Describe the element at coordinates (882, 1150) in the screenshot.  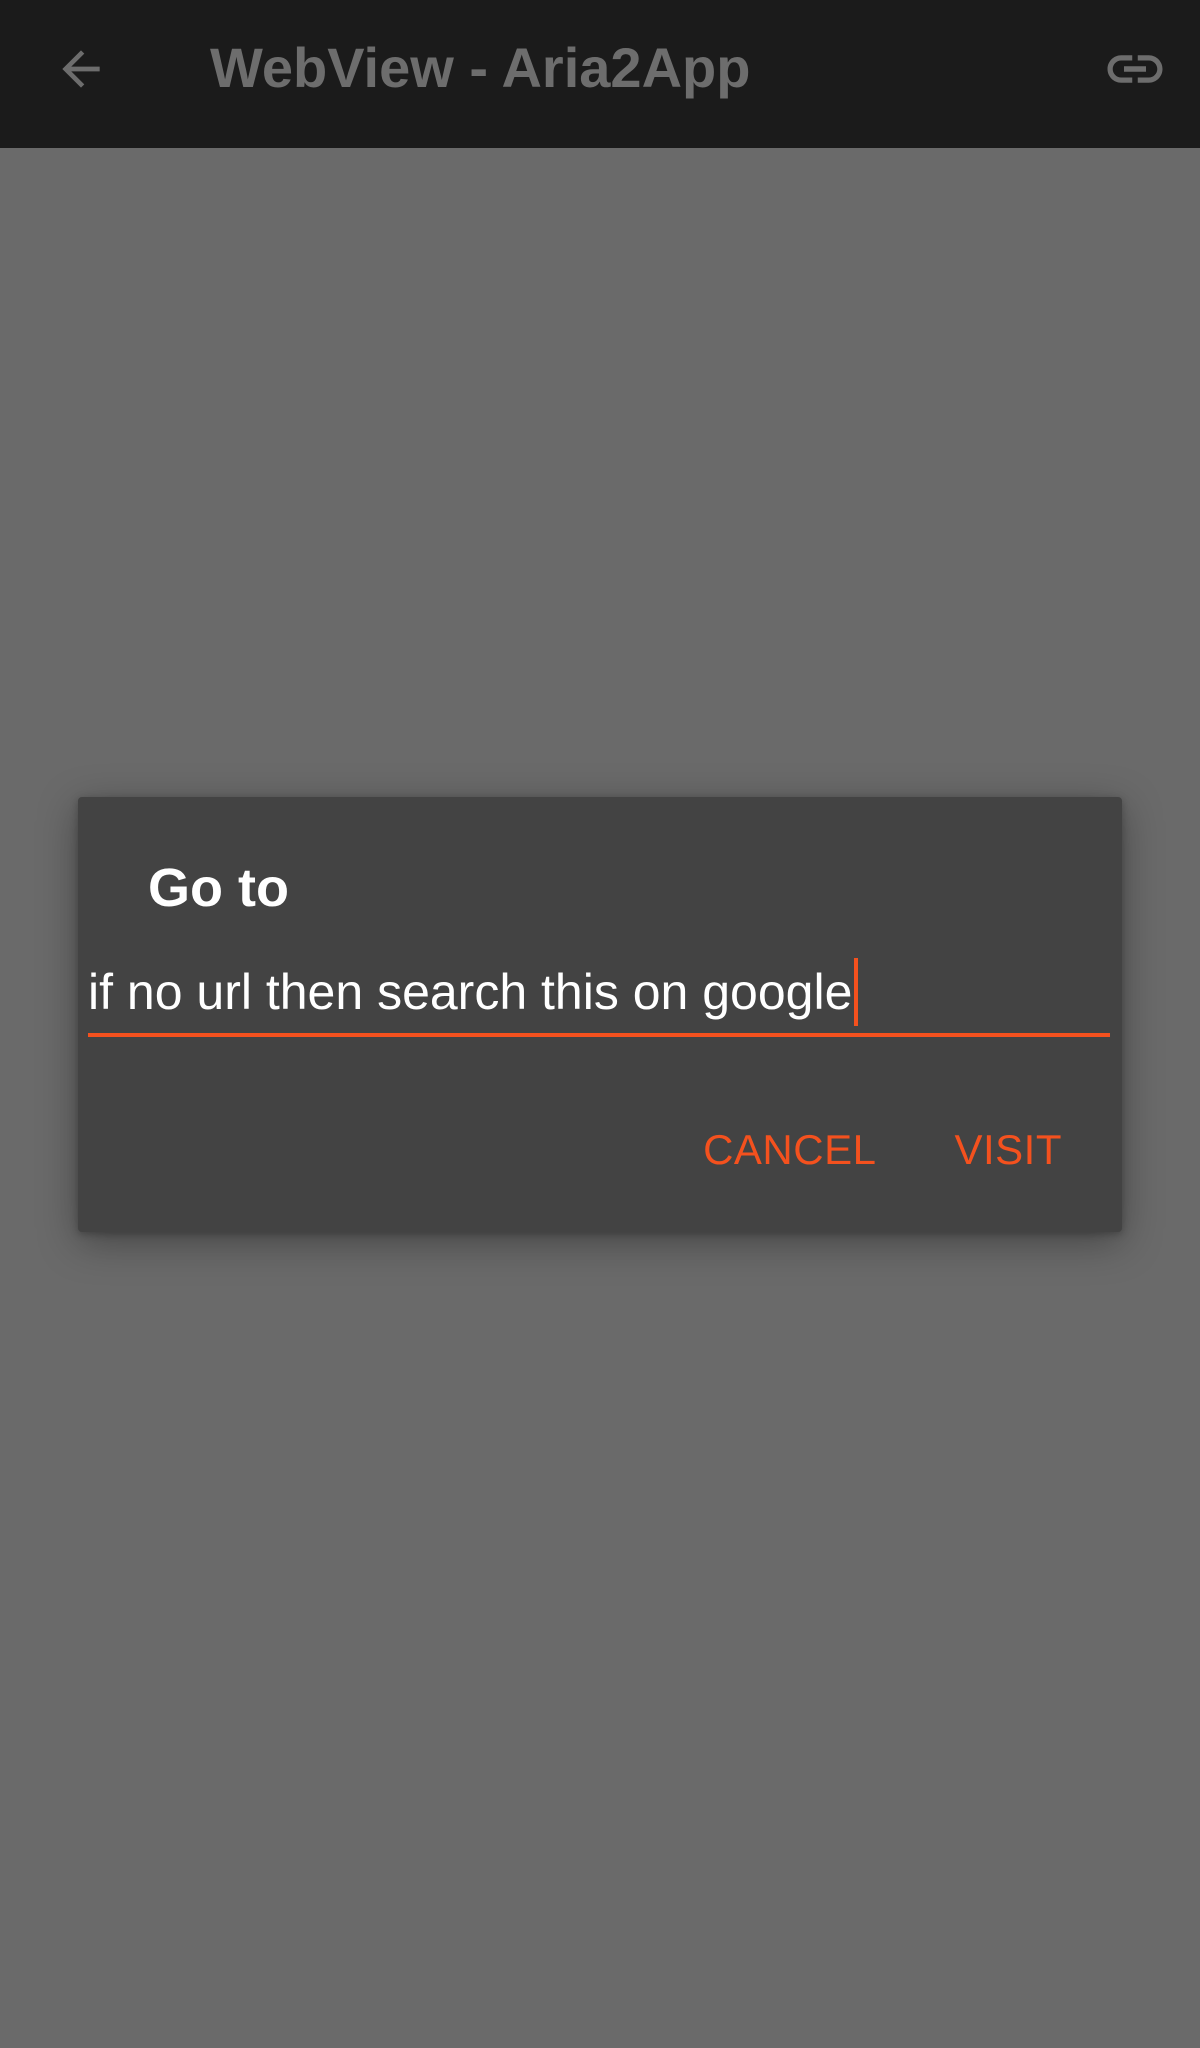
I see `dialog-actions: CANCEL VISIT` at that location.